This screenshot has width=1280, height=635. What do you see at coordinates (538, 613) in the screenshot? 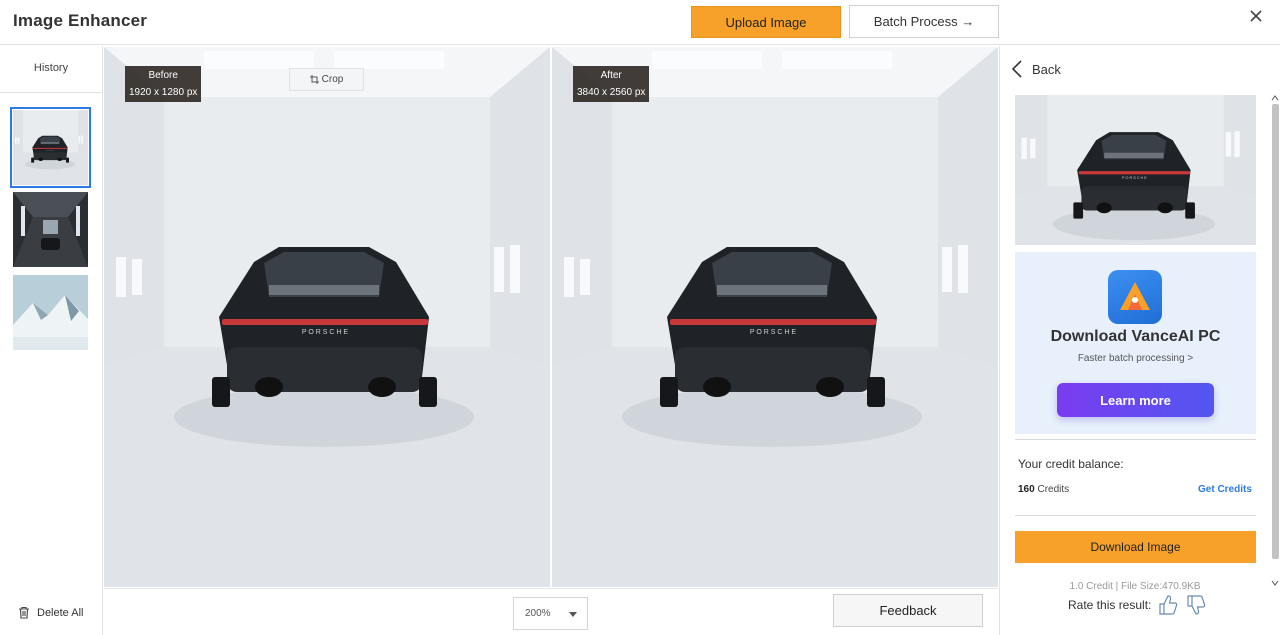
I see `zoom-value: 200%` at bounding box center [538, 613].